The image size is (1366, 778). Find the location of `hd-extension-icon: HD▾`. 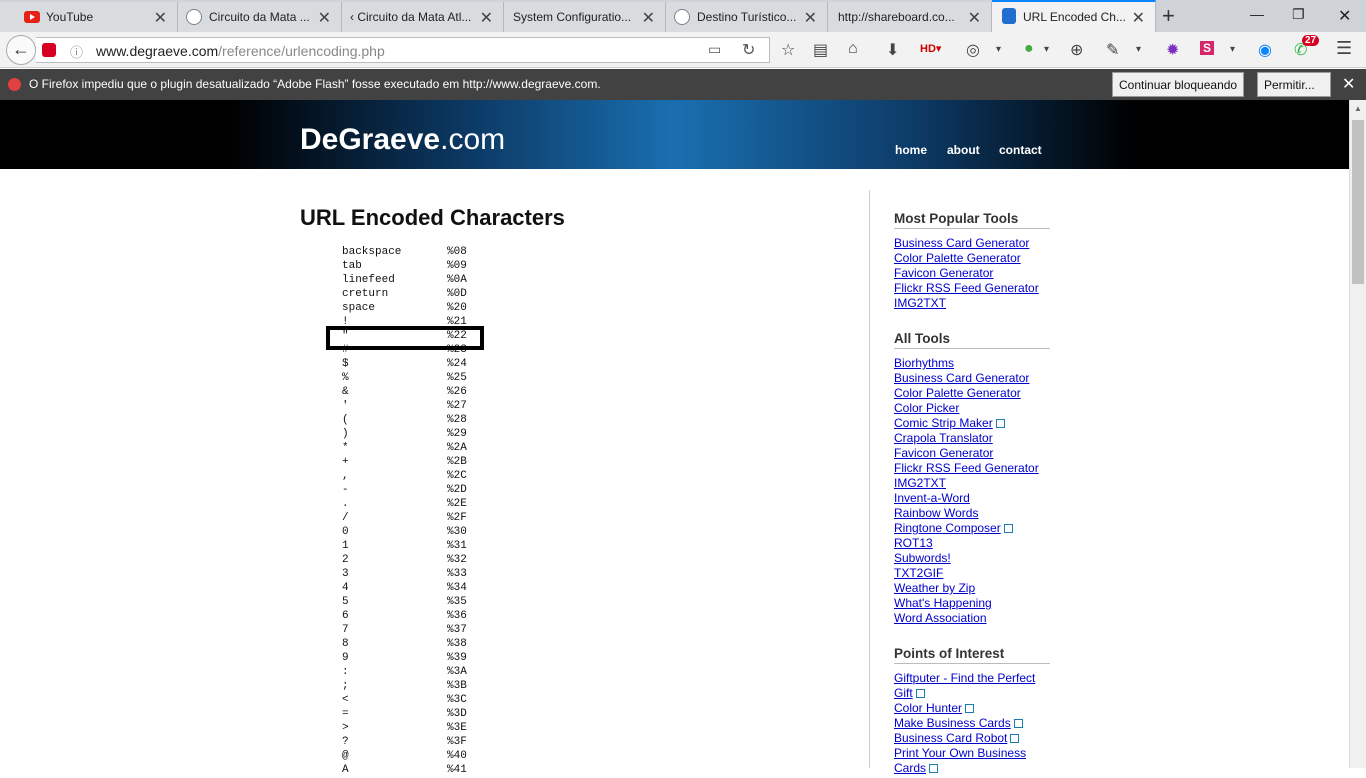

hd-extension-icon: HD▾ is located at coordinates (930, 48).